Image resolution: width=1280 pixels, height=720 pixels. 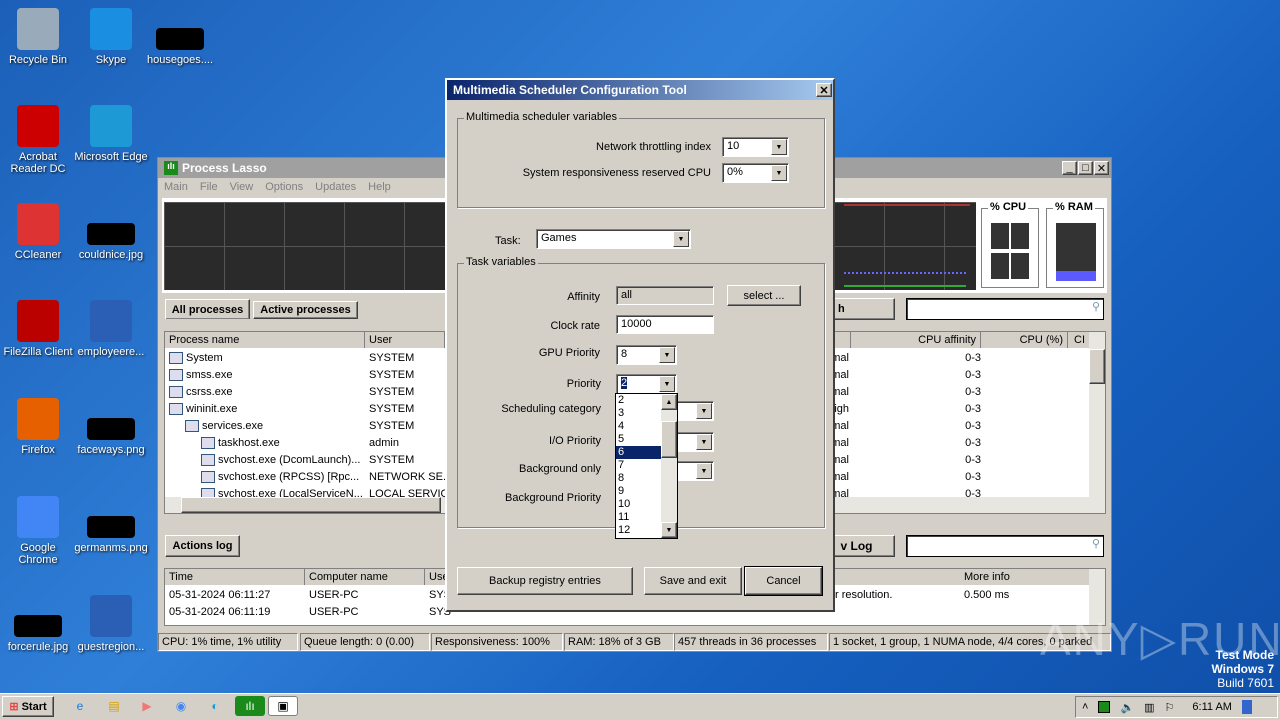 I want to click on tab-active-processes: Active processes, so click(x=305, y=310).